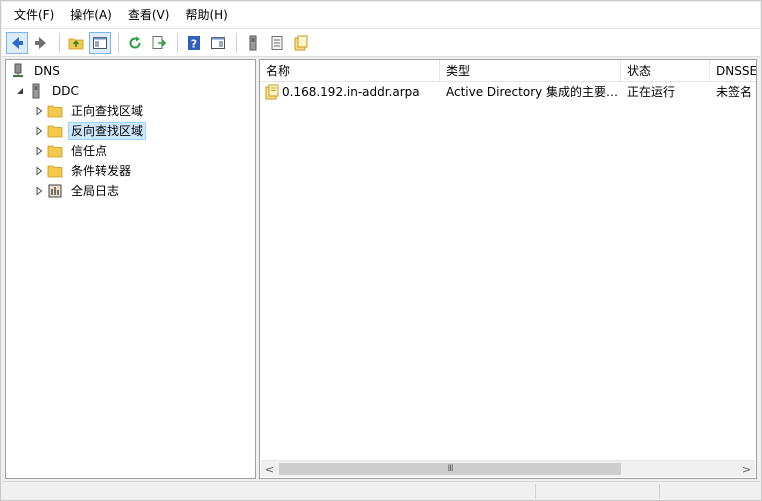 The image size is (762, 501). What do you see at coordinates (47, 71) in the screenshot?
I see `tree-label-dns: DNS` at bounding box center [47, 71].